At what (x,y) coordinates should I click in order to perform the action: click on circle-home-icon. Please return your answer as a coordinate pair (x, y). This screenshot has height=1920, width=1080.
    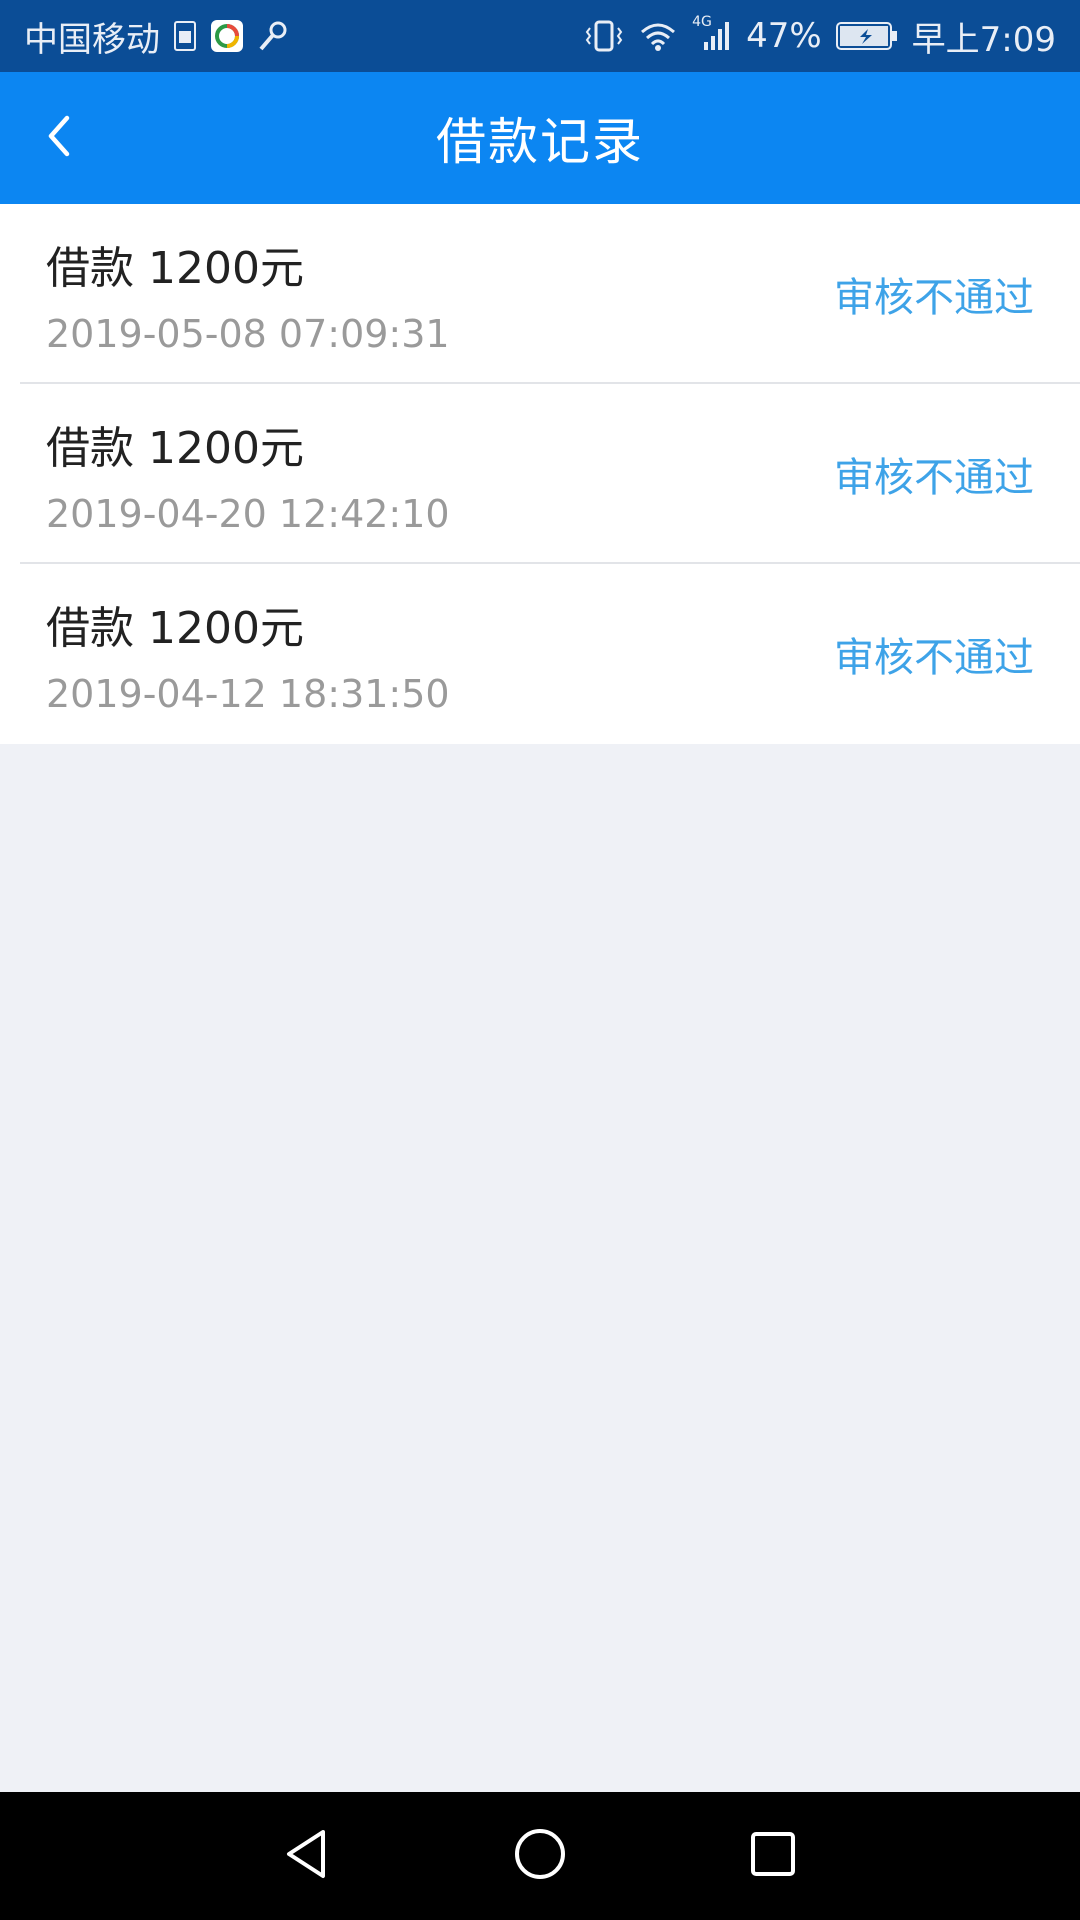
    Looking at the image, I should click on (540, 1856).